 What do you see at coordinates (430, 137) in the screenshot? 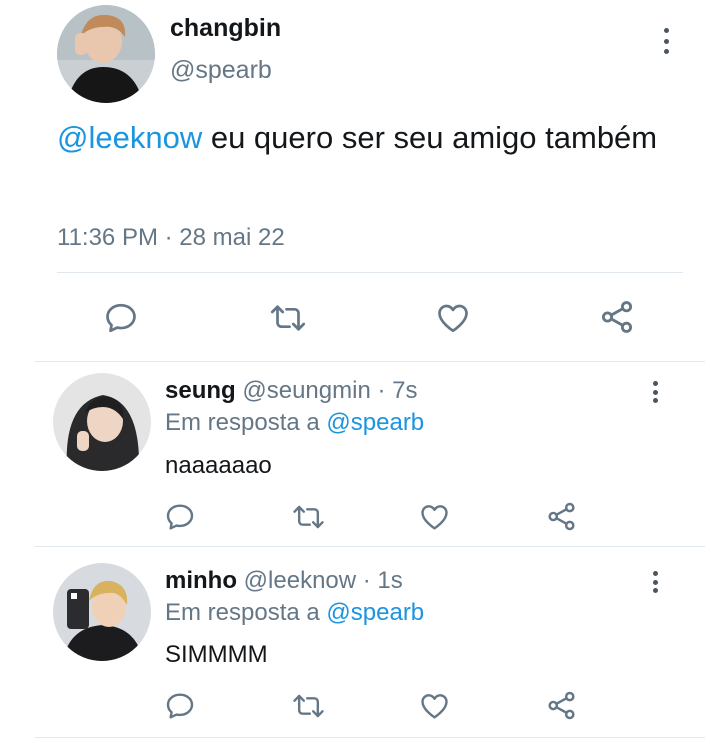
I see `tweet-body: eu quero ser seu amigo também` at bounding box center [430, 137].